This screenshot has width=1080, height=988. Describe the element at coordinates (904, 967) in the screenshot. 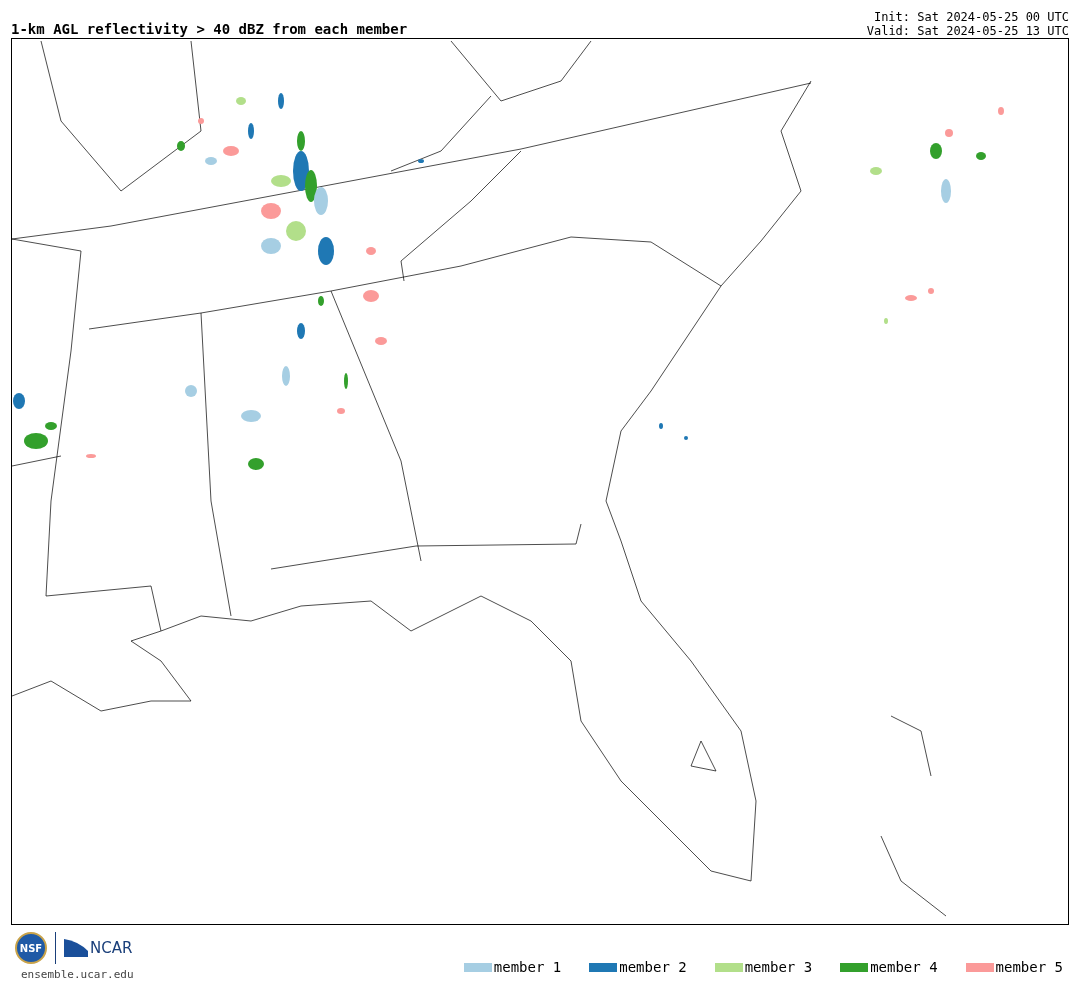

I see `legend-label: member 4` at that location.